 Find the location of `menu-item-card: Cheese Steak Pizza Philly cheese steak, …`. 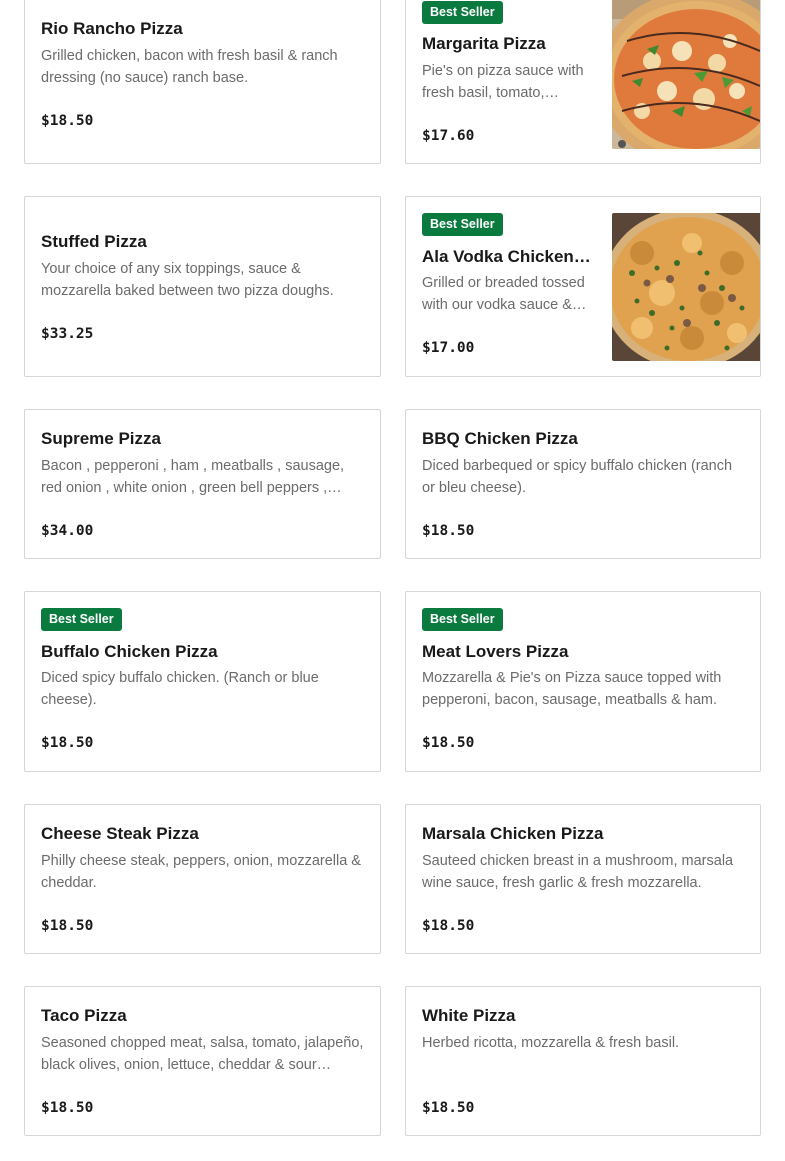

menu-item-card: Cheese Steak Pizza Philly cheese steak, … is located at coordinates (202, 879).